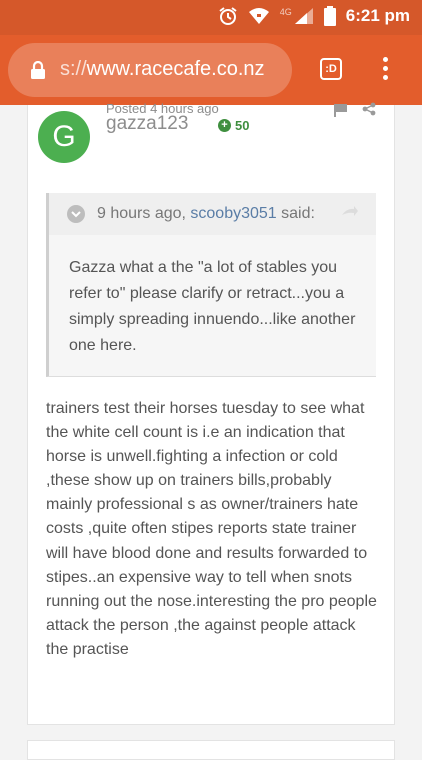 This screenshot has height=760, width=422. I want to click on browser-toolbar: s://www.racecafe.co.nz :D, so click(211, 70).